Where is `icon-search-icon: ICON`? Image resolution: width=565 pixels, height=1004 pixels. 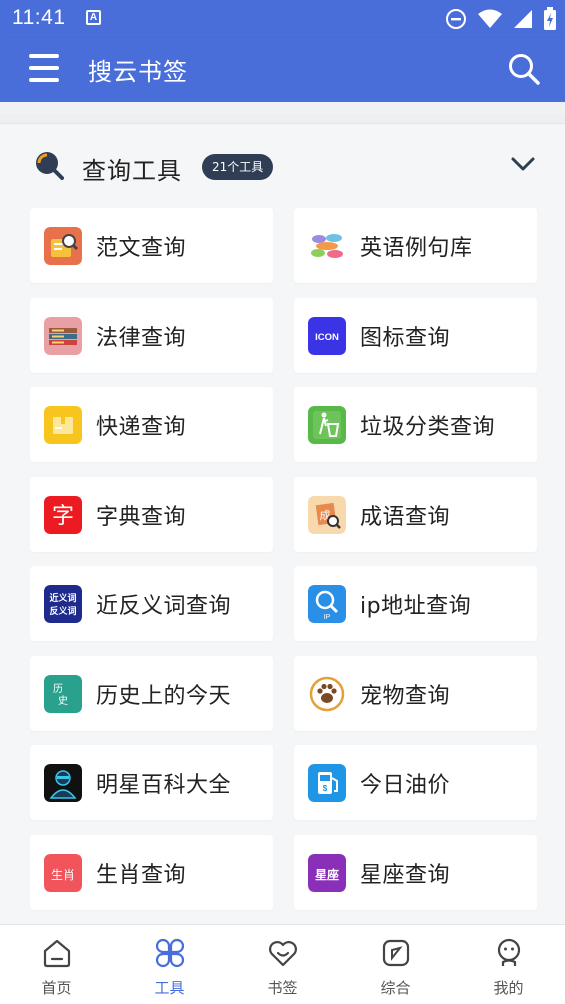
icon-search-icon: ICON is located at coordinates (327, 335).